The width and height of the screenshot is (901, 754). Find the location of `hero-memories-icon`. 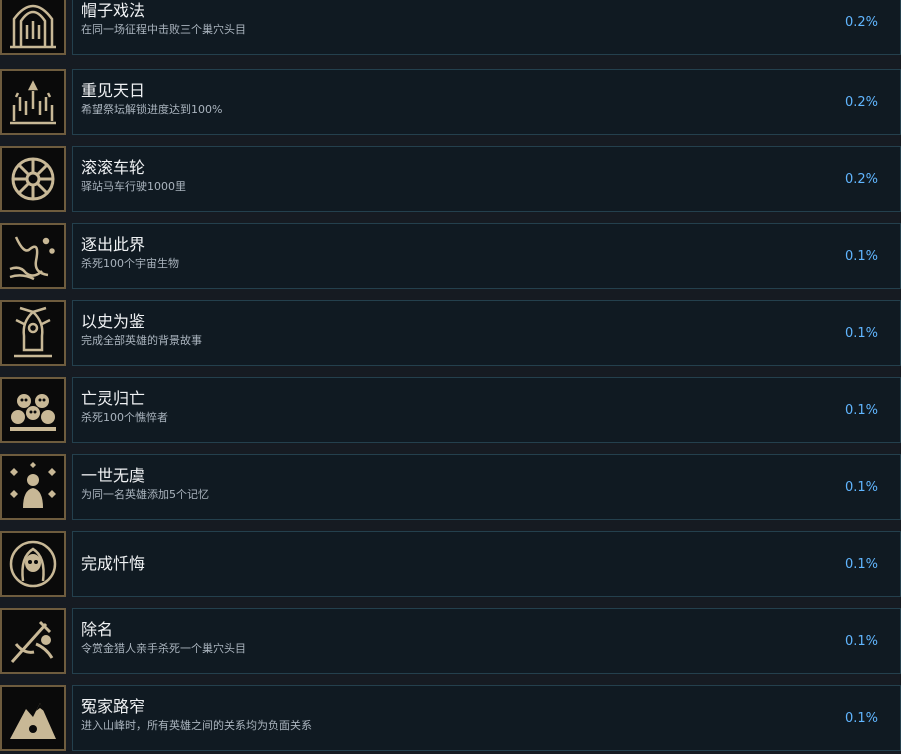

hero-memories-icon is located at coordinates (33, 487).